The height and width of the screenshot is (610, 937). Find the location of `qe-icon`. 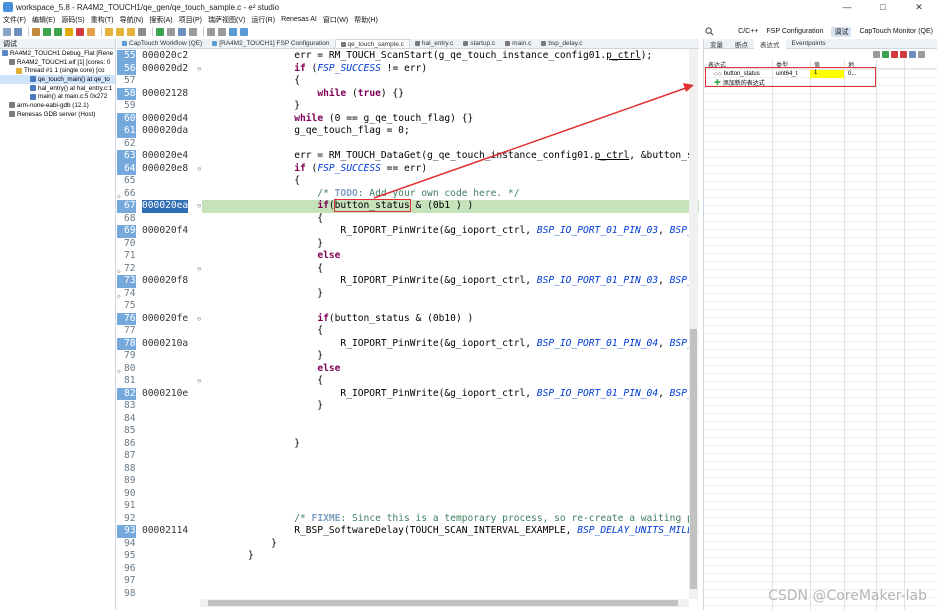

qe-icon is located at coordinates (233, 31).